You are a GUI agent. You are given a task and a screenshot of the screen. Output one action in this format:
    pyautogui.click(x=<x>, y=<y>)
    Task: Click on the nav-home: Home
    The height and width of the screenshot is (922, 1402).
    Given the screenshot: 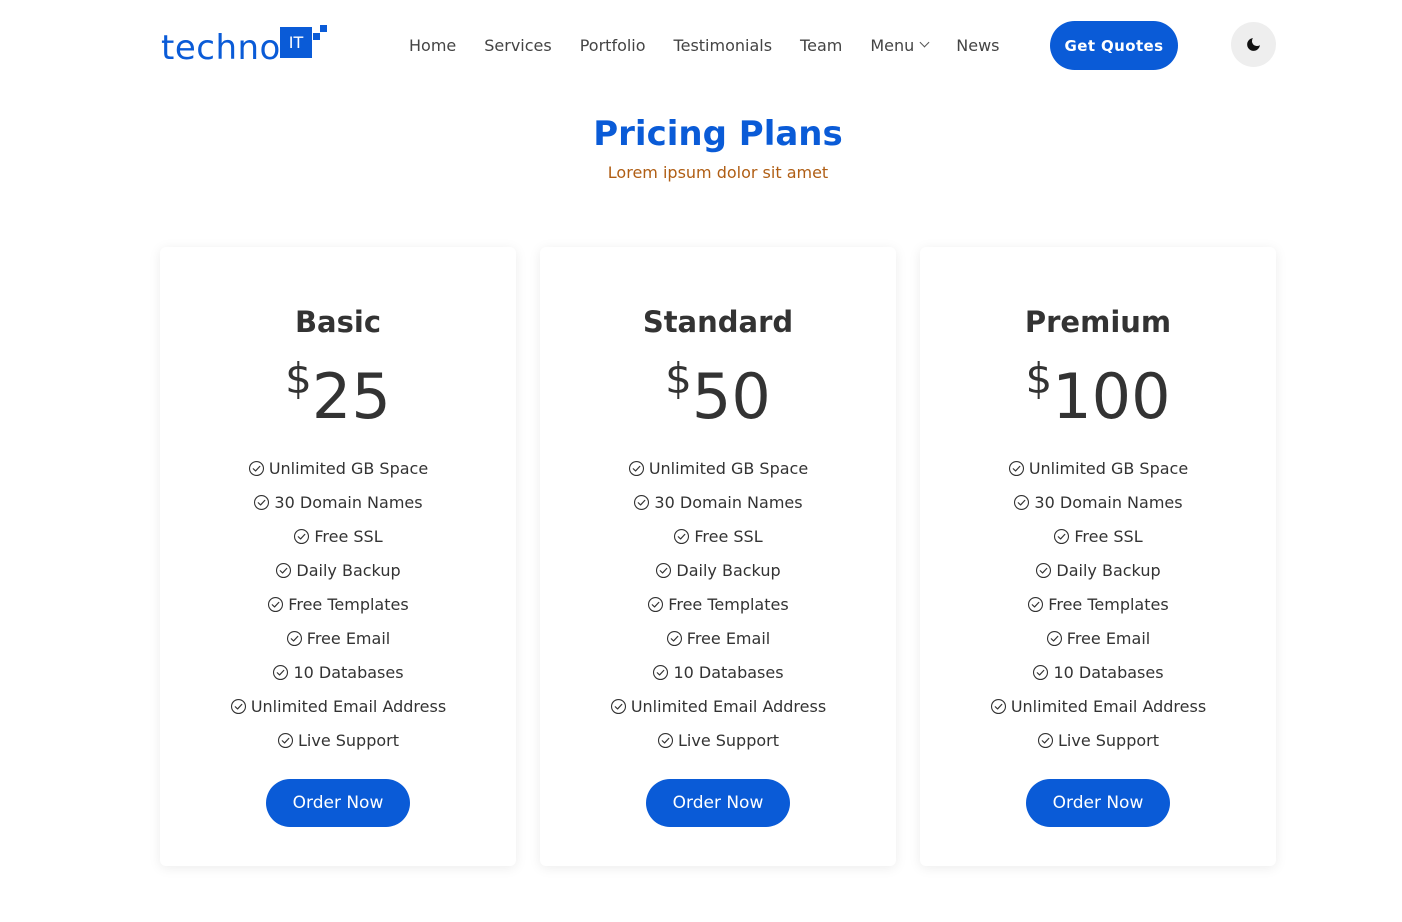 What is the action you would take?
    pyautogui.click(x=432, y=45)
    